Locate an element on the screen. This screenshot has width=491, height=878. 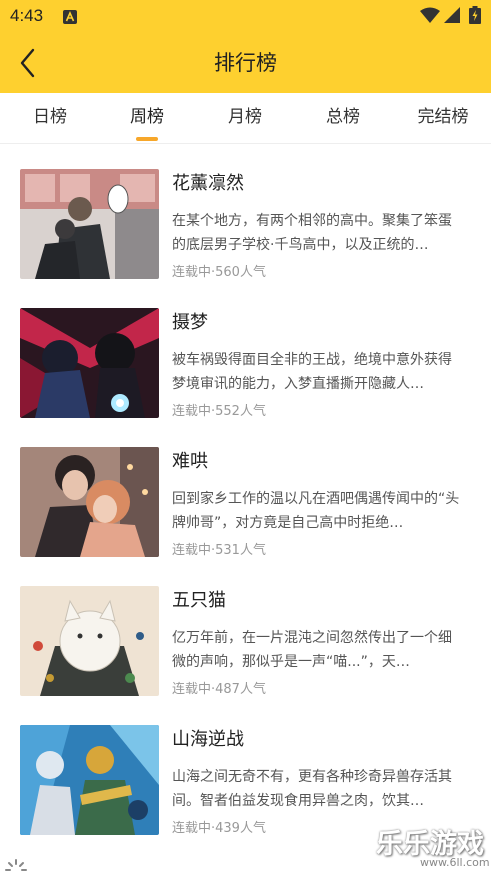
comic-status-popularity: 连载中·552人气 is located at coordinates (219, 411).